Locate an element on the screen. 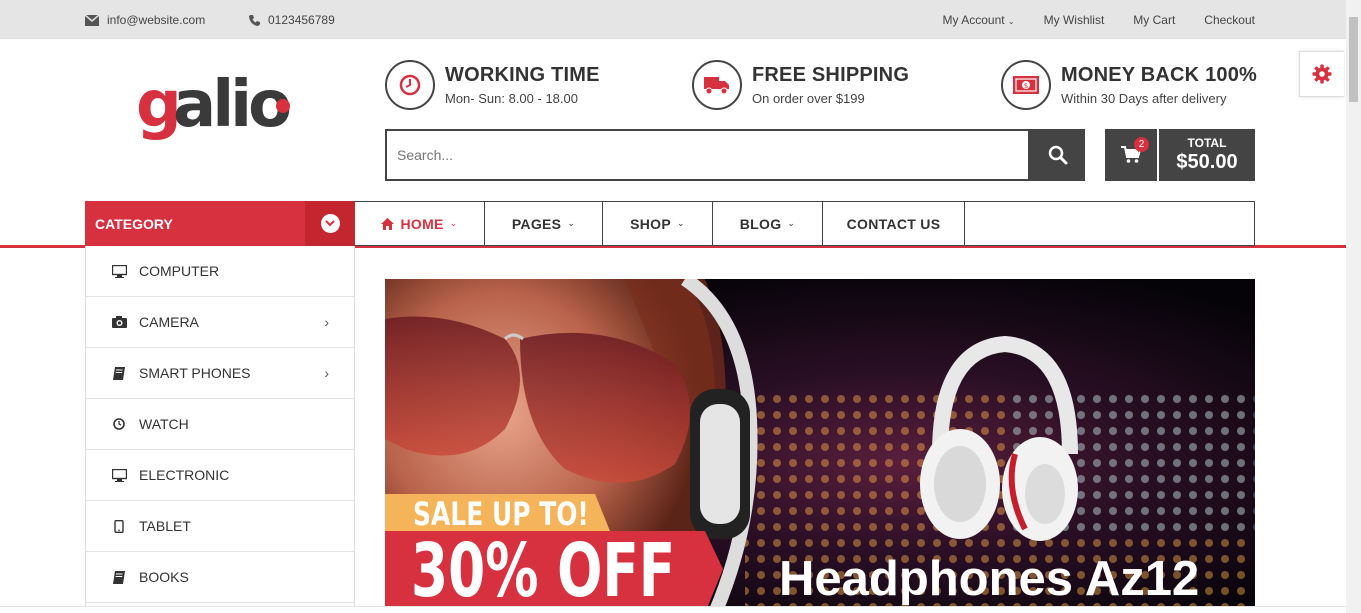 The width and height of the screenshot is (1361, 613). phone-icon is located at coordinates (254, 20).